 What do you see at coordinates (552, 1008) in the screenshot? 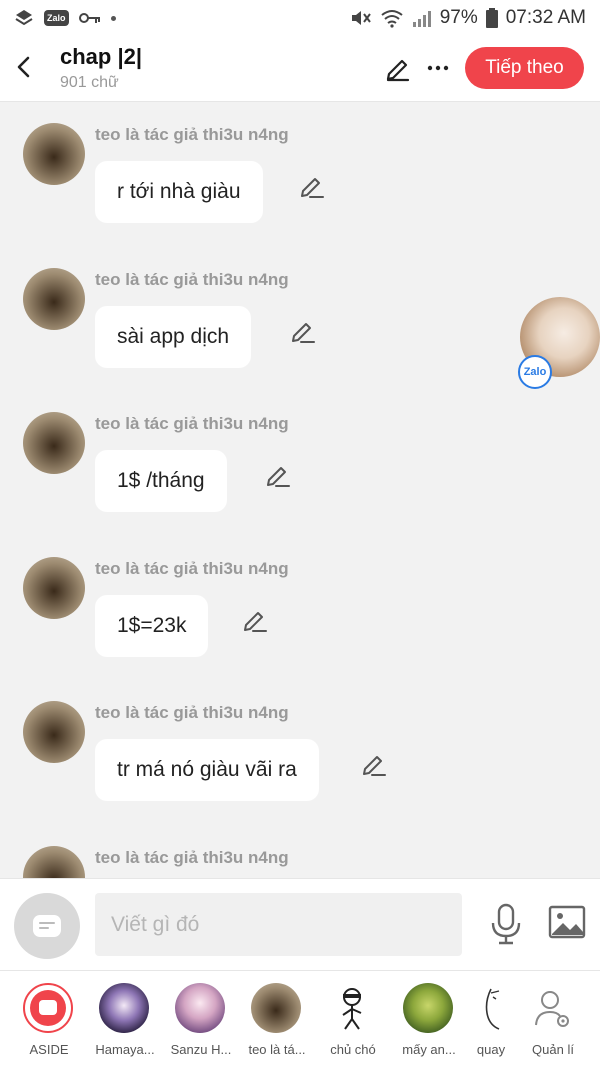
I see `user-settings-icon` at bounding box center [552, 1008].